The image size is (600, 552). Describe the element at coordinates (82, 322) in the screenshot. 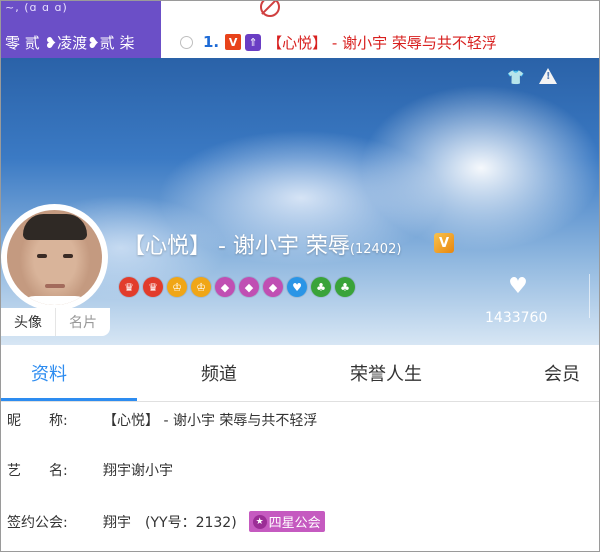

I see `card-tab: 名片` at that location.